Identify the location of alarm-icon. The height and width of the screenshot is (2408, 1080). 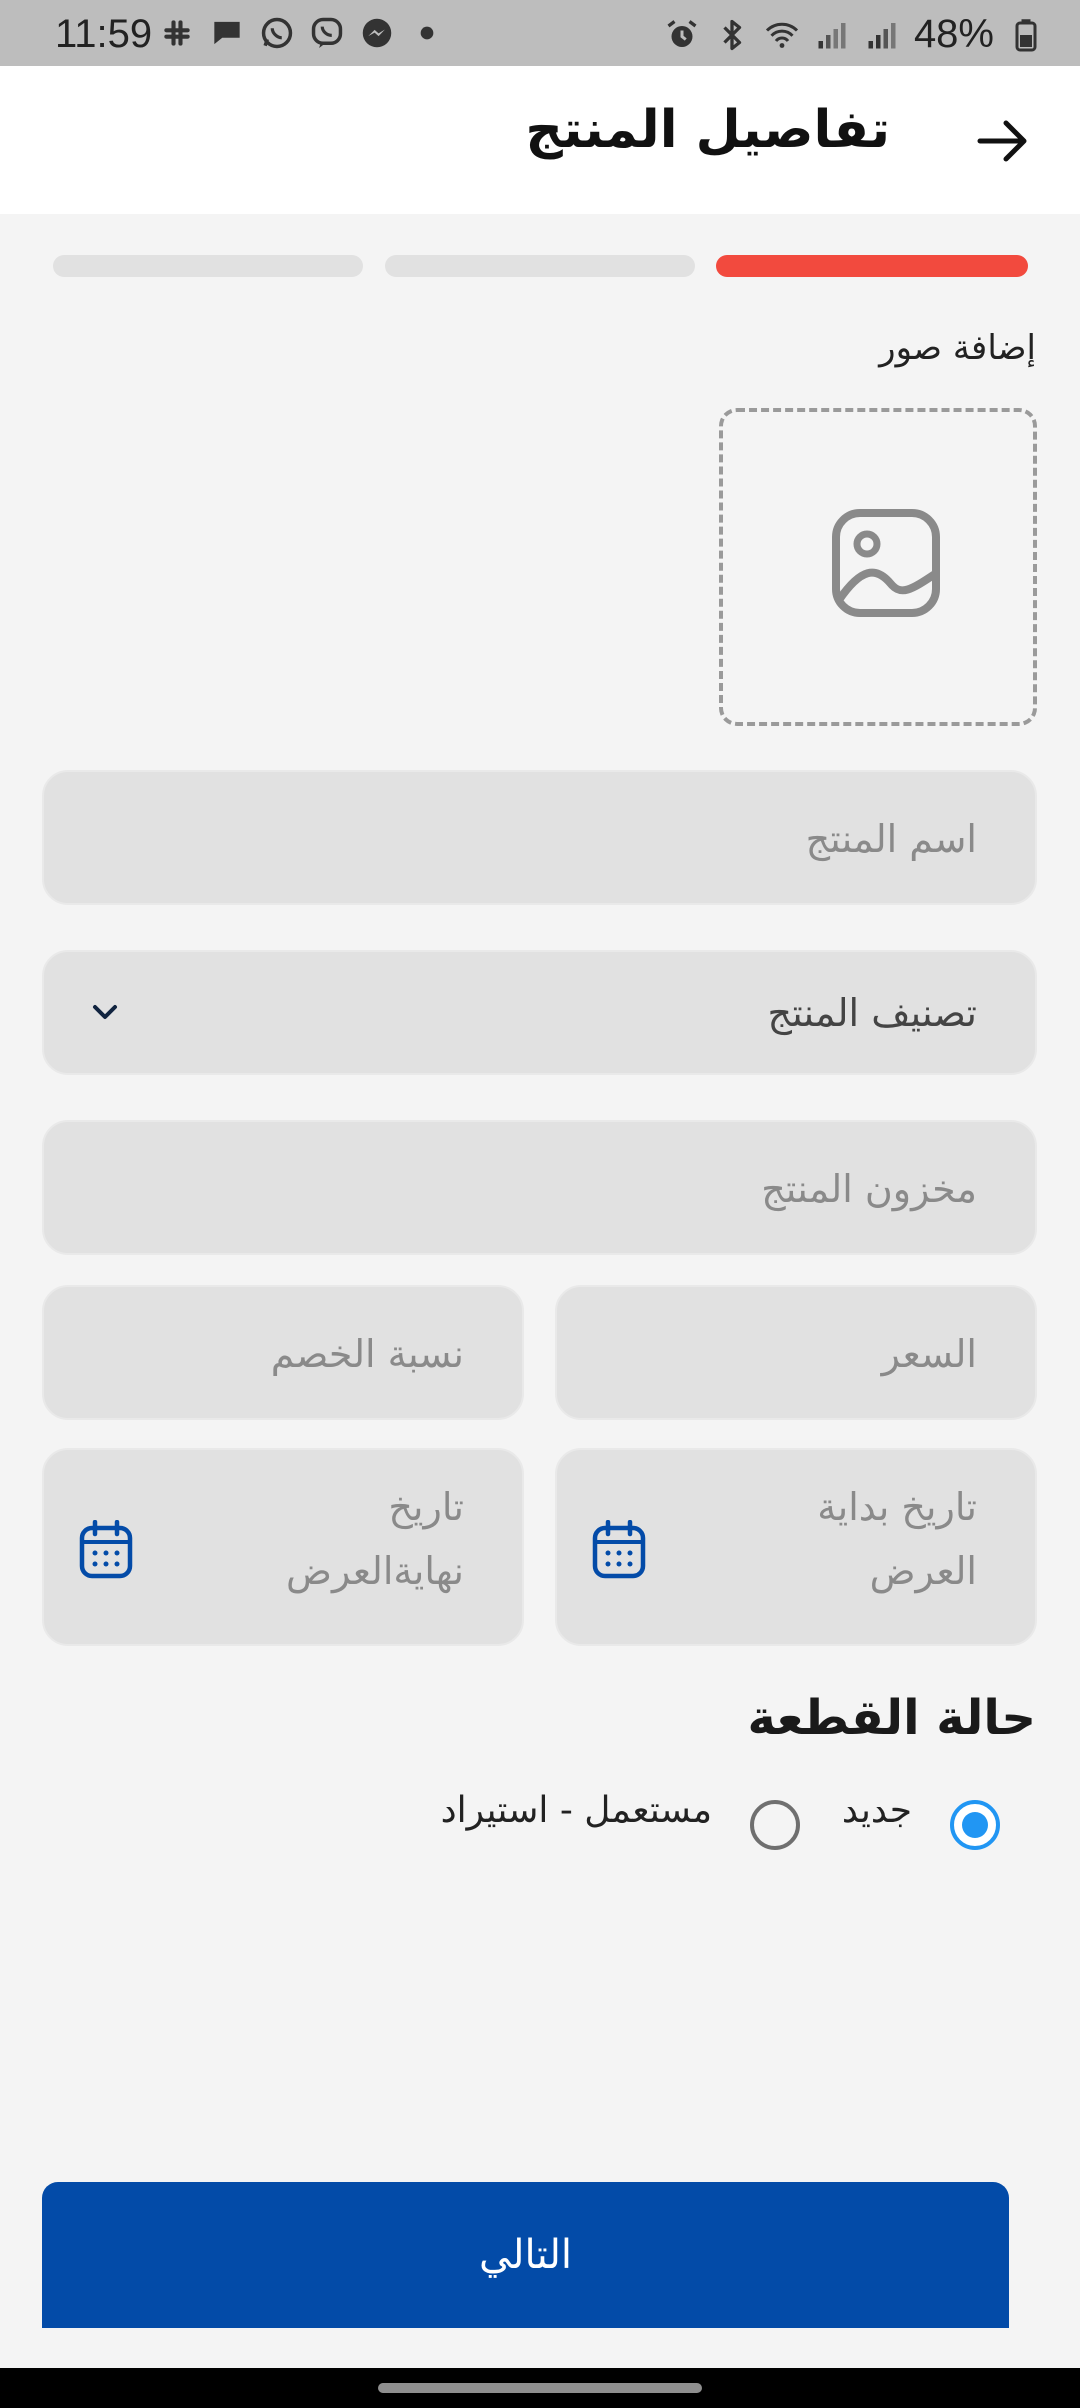
(682, 33).